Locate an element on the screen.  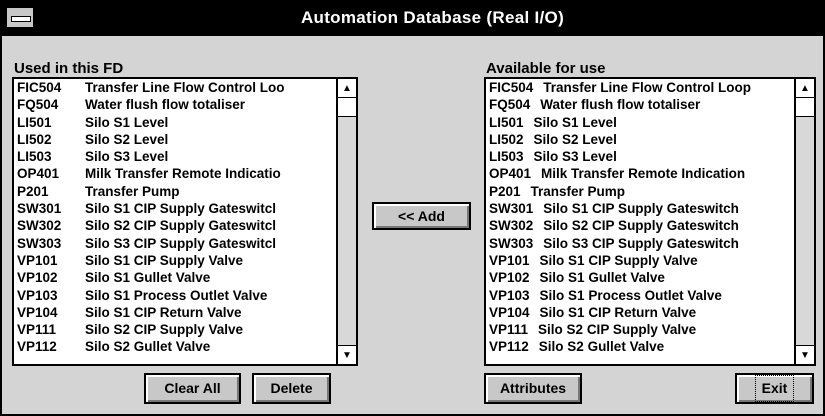
title-bar: Automation Database (Real I/O) is located at coordinates (412, 18).